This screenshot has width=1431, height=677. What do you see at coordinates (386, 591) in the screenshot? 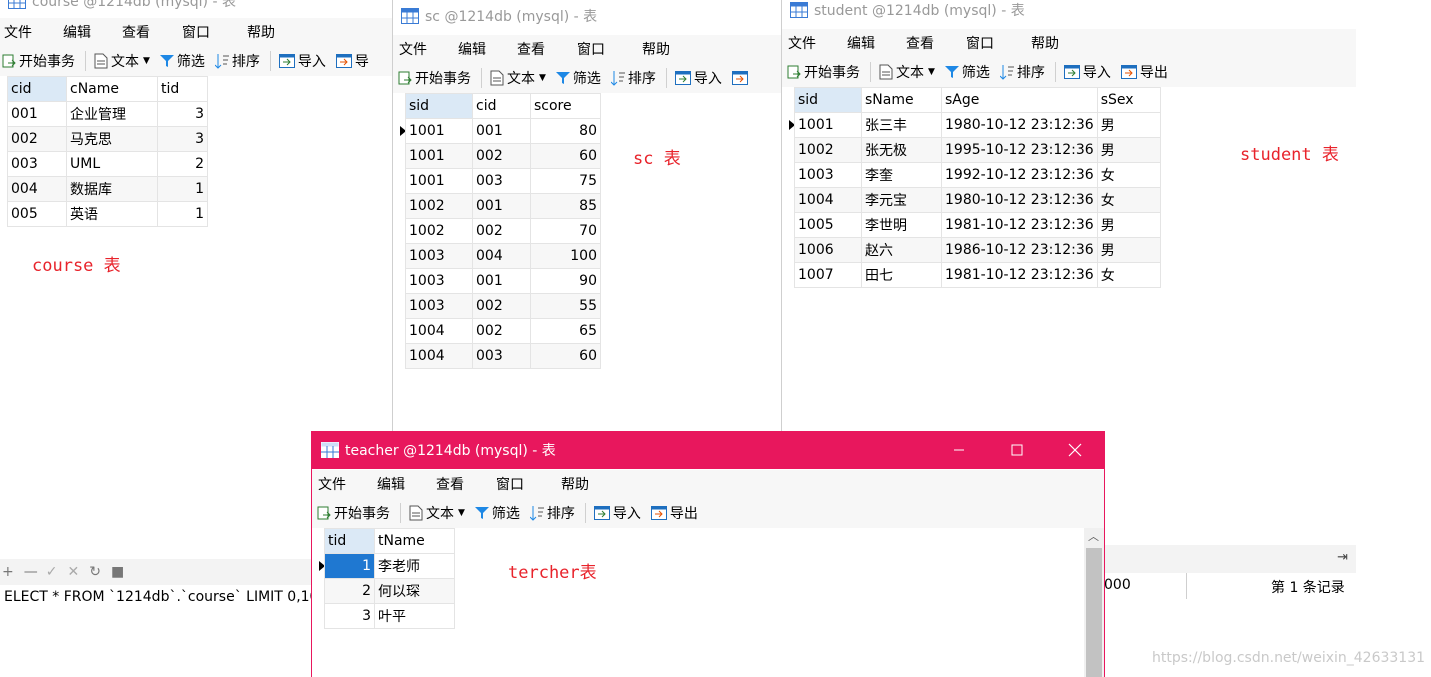
I see `table-row: 2 何以琛` at bounding box center [386, 591].